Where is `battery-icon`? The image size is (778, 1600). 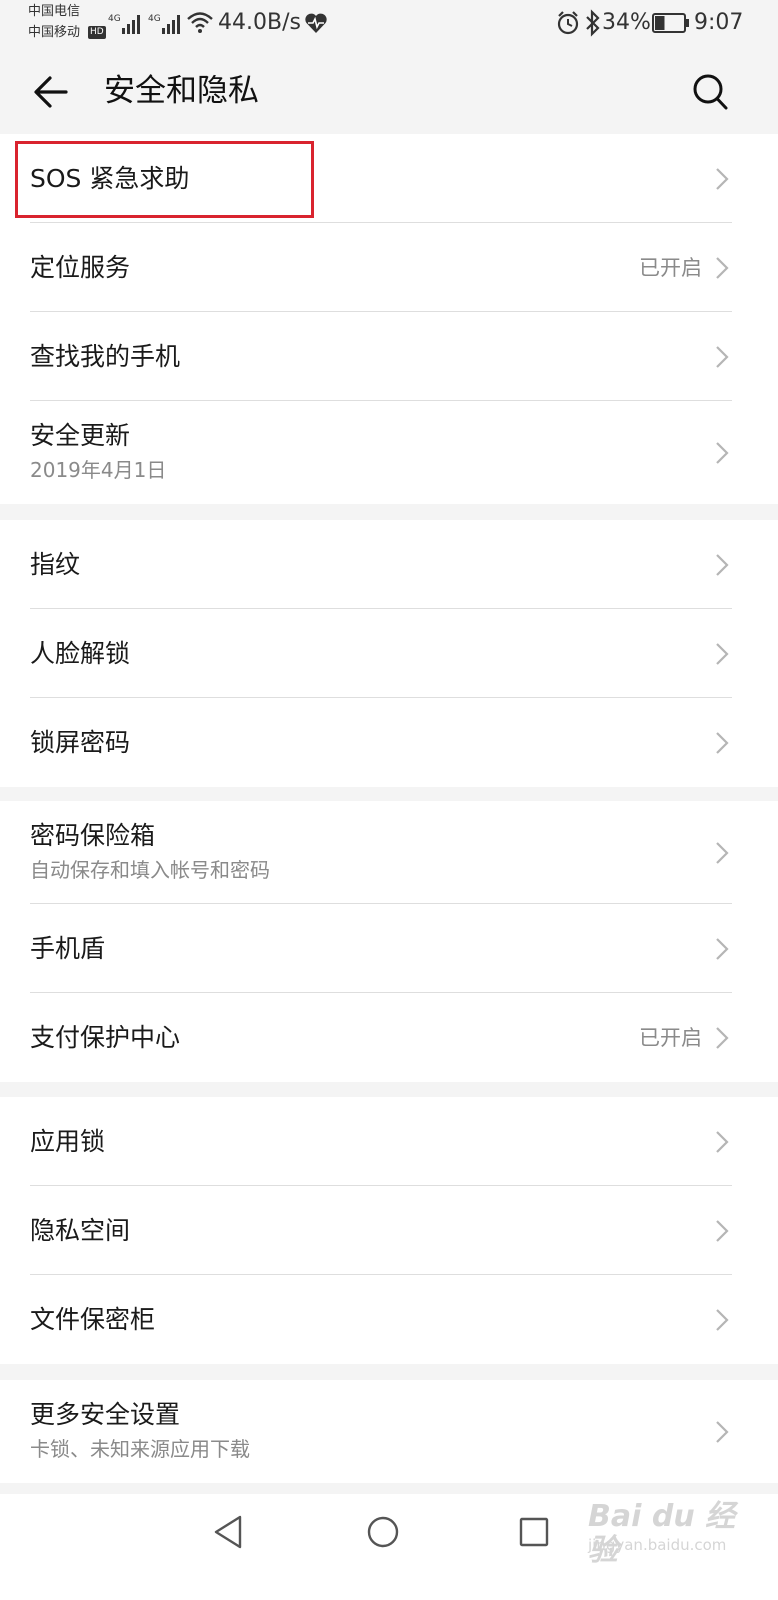
battery-icon is located at coordinates (670, 23).